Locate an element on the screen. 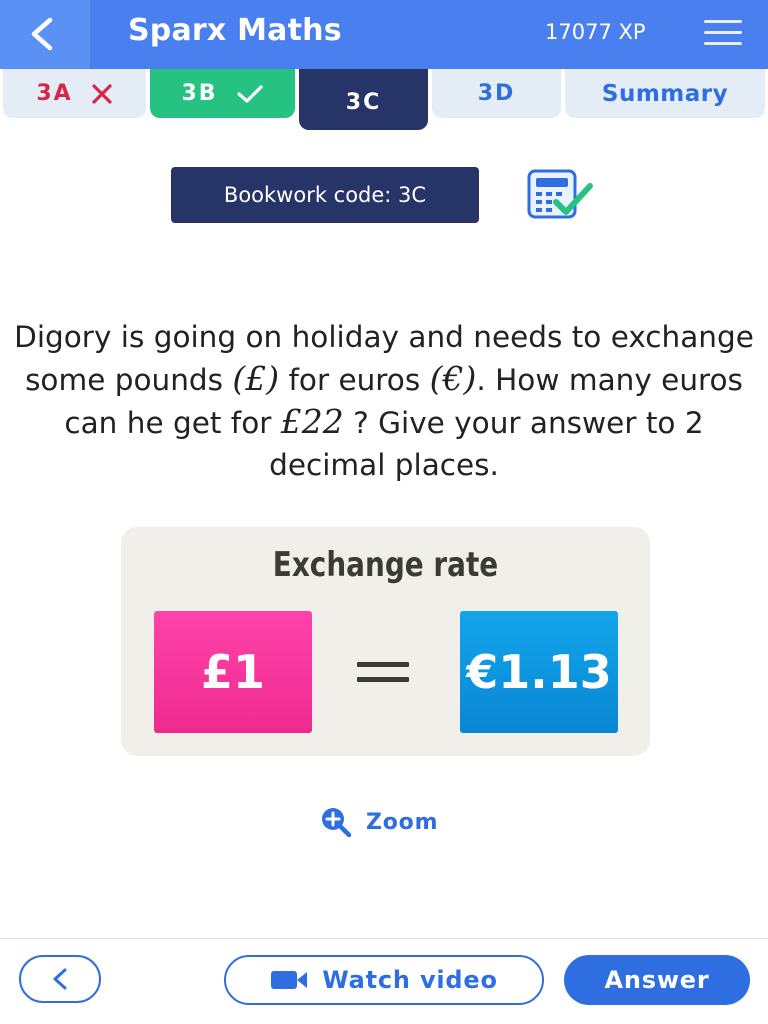 The image size is (768, 1024). exchange-rate-title: Exchange rate is located at coordinates (385, 565).